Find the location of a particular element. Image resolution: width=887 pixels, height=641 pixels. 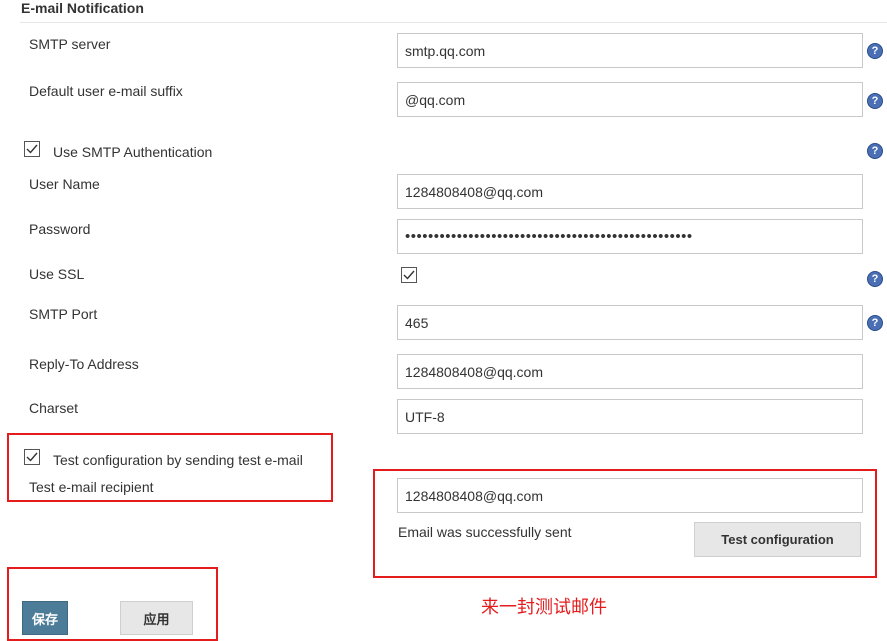

password-label: Password is located at coordinates (60, 229).